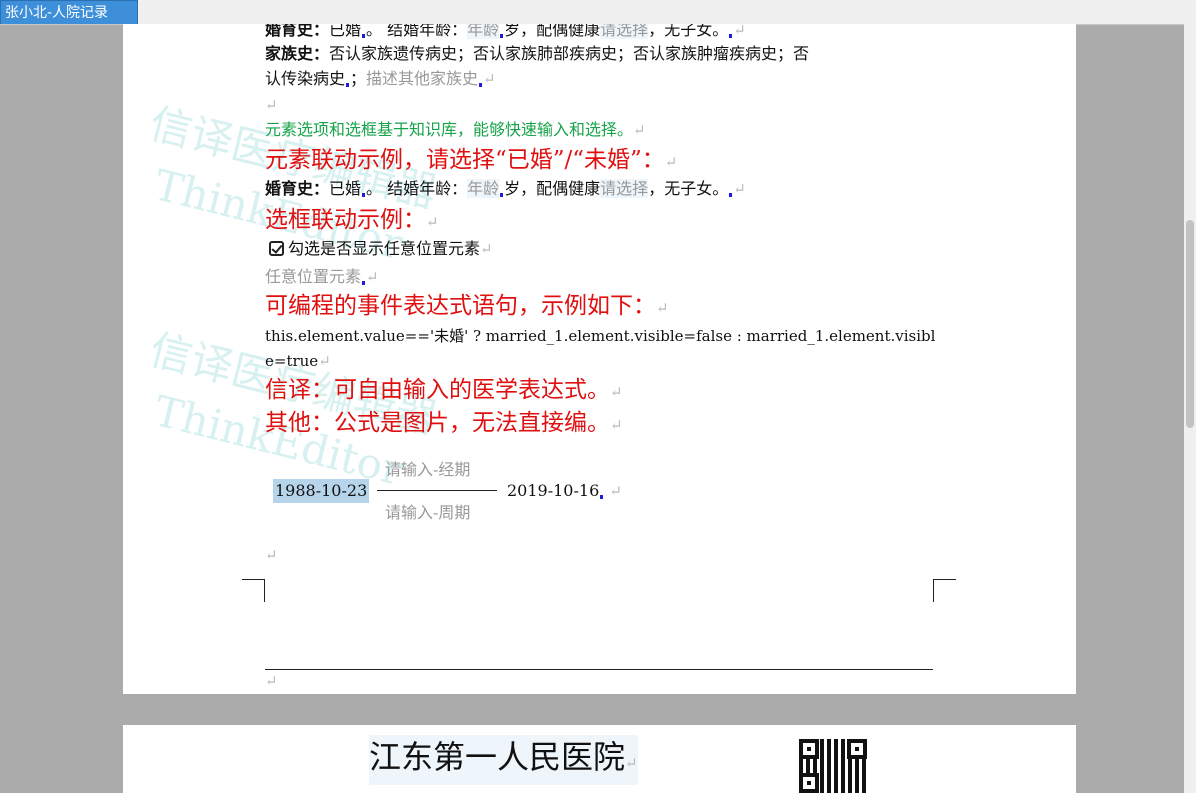  I want to click on box-linkage-heading: 选框联动示例：↵, so click(352, 220).